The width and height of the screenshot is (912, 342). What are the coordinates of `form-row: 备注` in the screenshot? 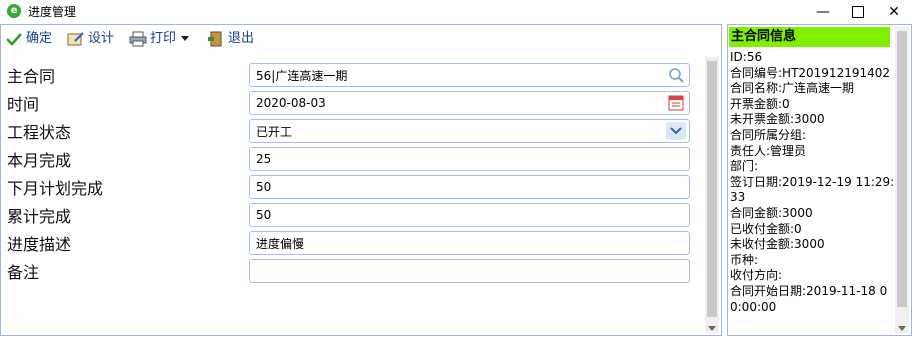 It's located at (351, 270).